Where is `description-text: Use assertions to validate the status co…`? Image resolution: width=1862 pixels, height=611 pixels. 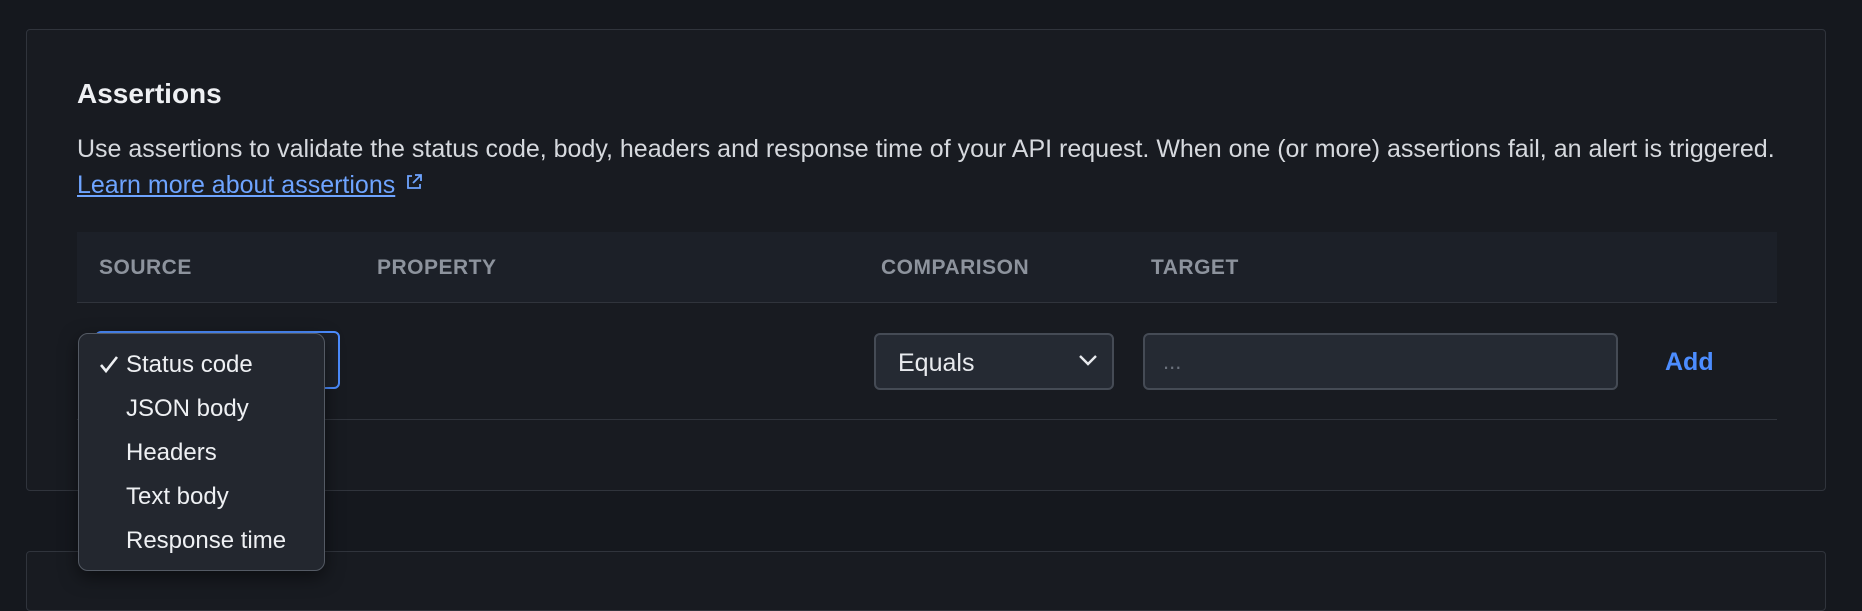
description-text: Use assertions to validate the status co… is located at coordinates (926, 149).